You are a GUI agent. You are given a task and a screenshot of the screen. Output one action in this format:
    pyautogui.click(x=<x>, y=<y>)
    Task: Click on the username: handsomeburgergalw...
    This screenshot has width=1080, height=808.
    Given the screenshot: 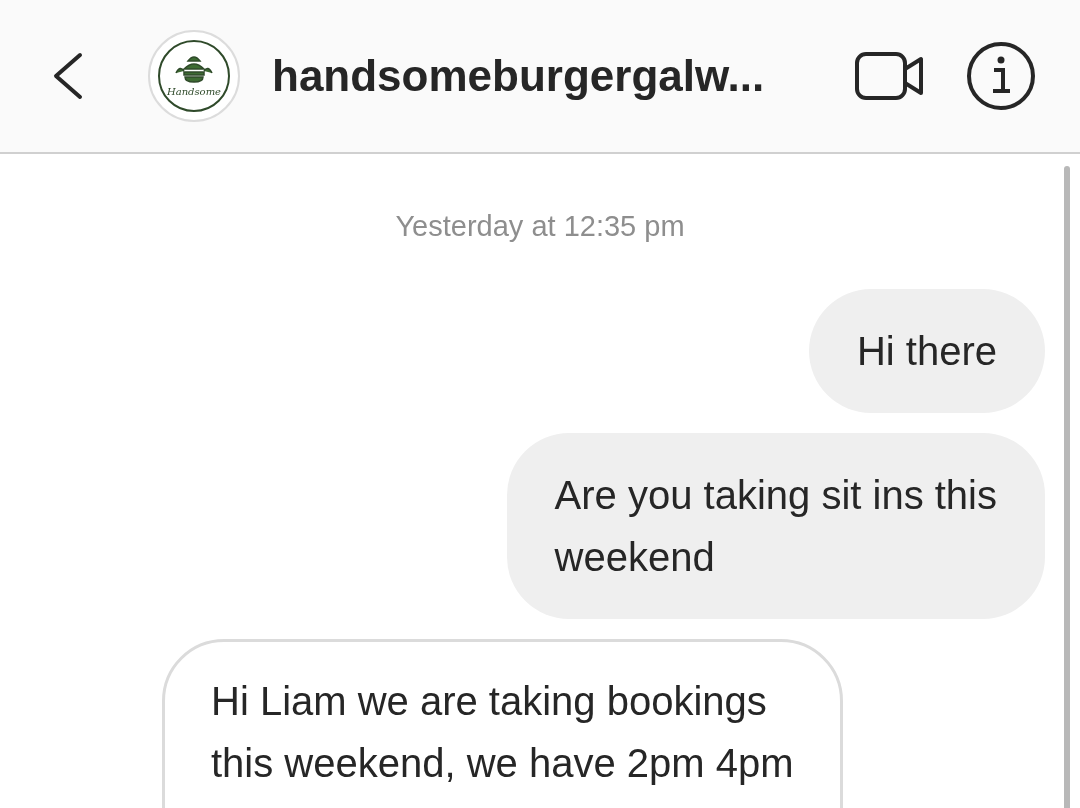 What is the action you would take?
    pyautogui.click(x=563, y=76)
    